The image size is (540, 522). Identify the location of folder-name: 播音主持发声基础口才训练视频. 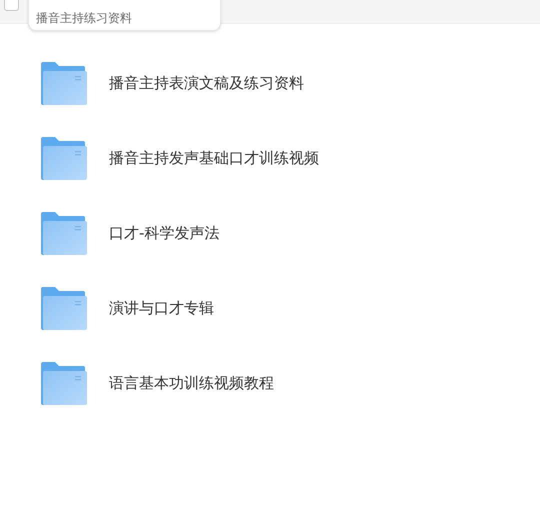
(214, 158).